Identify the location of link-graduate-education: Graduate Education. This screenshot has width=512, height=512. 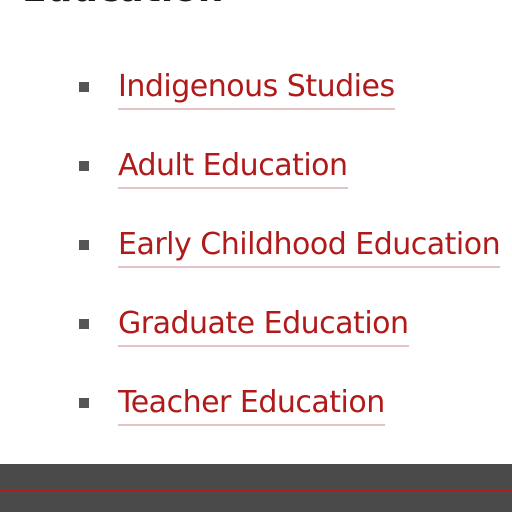
(263, 326).